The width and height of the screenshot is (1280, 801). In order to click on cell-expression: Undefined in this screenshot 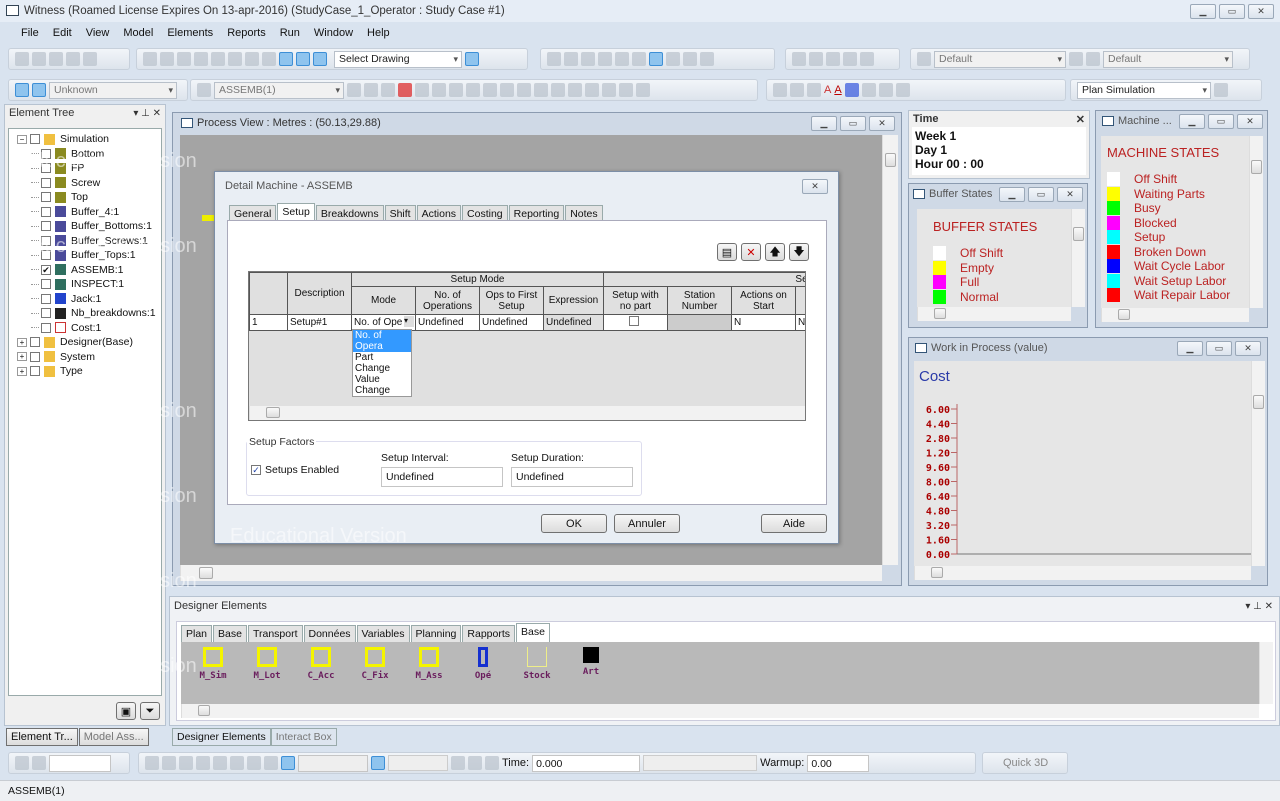, I will do `click(573, 322)`.